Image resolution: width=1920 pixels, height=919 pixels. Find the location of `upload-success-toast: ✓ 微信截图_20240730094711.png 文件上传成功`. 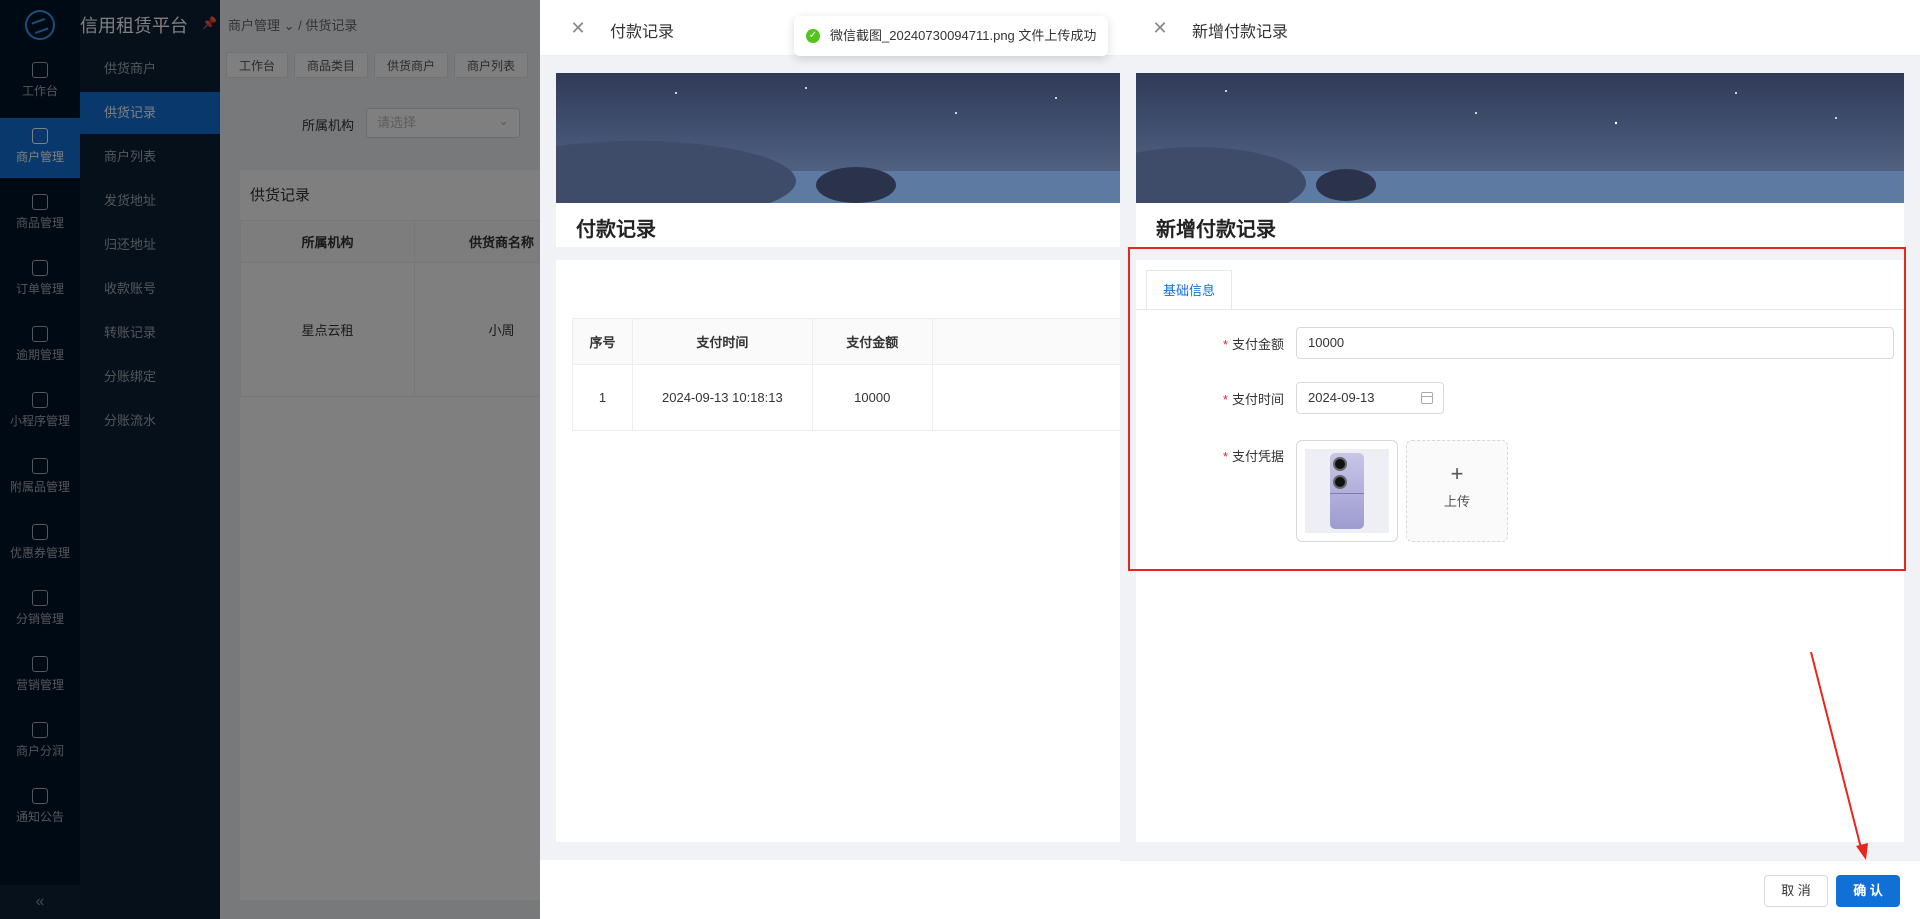

upload-success-toast: ✓ 微信截图_20240730094711.png 文件上传成功 is located at coordinates (951, 36).